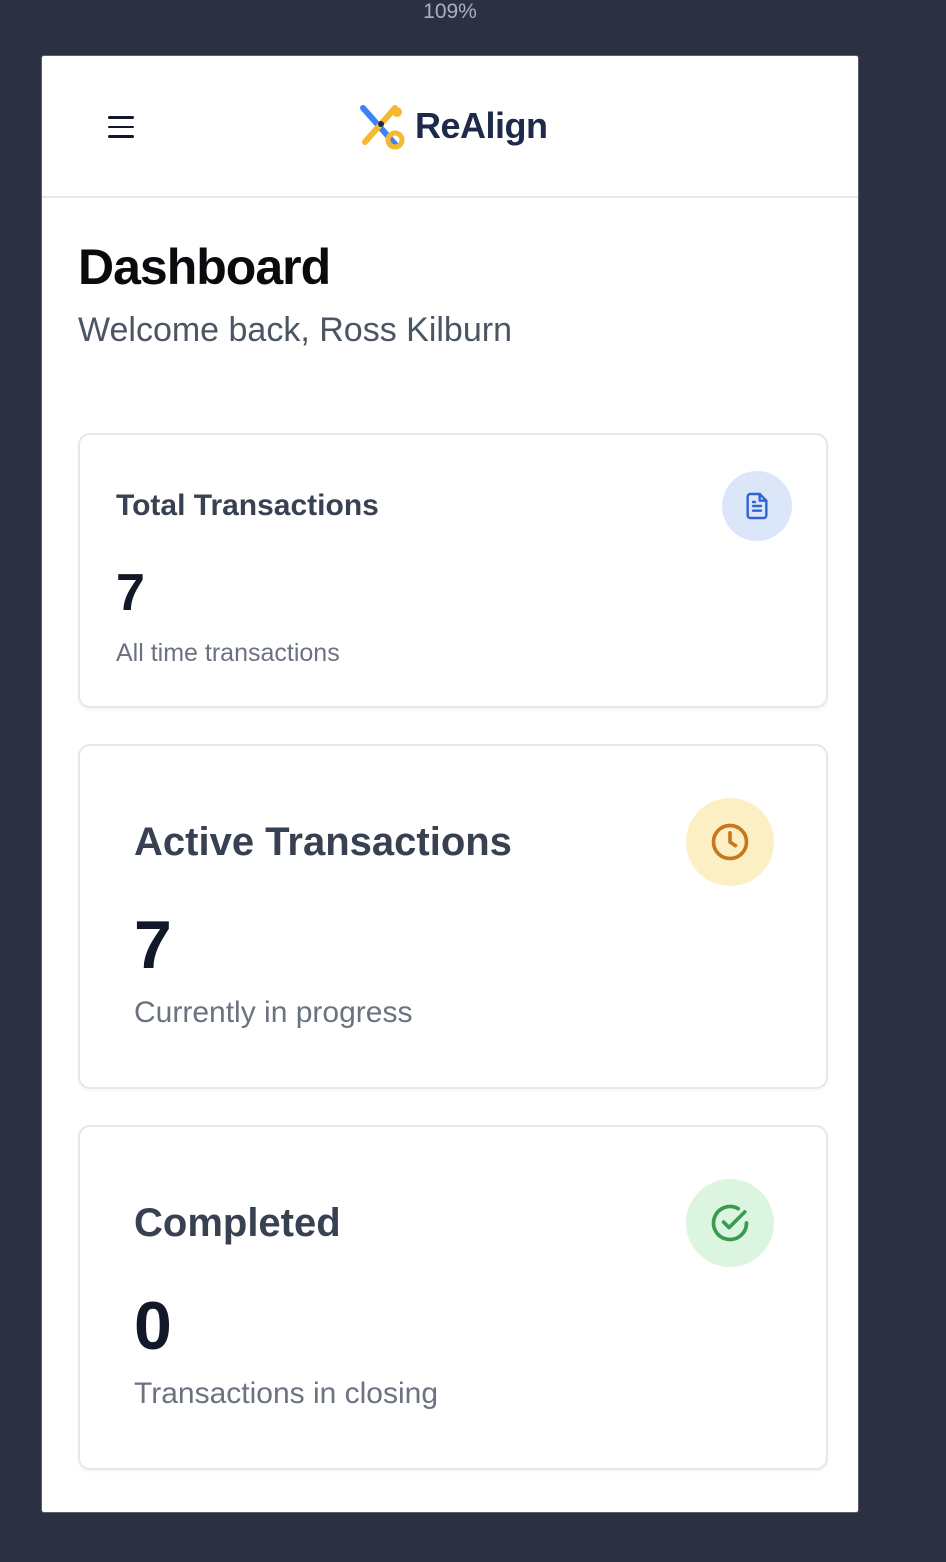 The width and height of the screenshot is (946, 1562). Describe the element at coordinates (204, 267) in the screenshot. I see `page-title: Dashboard` at that location.